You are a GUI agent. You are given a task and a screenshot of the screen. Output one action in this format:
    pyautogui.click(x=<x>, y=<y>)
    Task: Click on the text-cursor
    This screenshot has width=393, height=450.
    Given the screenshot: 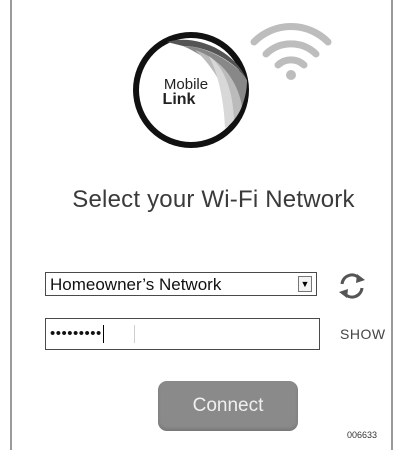 What is the action you would take?
    pyautogui.click(x=103, y=334)
    